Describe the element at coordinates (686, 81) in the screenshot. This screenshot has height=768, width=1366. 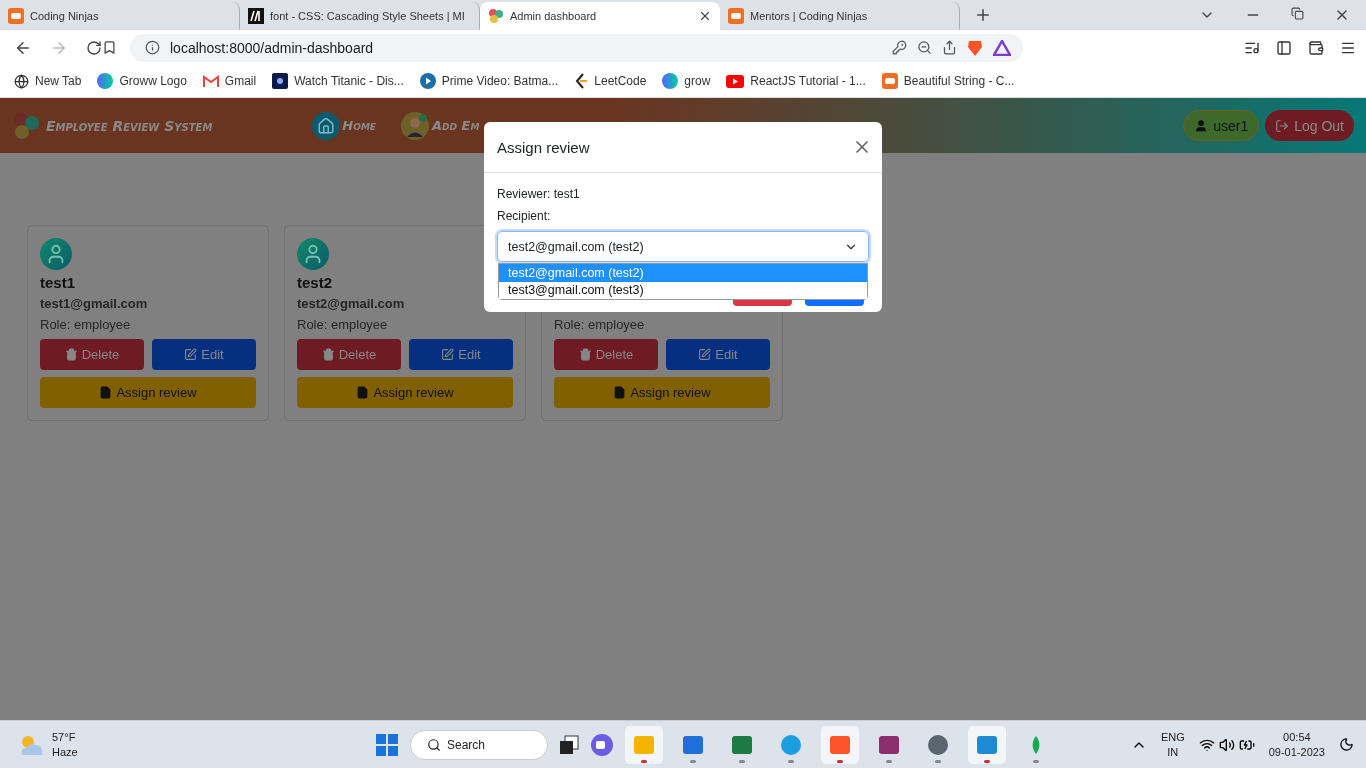
I see `bookmark-link: grow` at that location.